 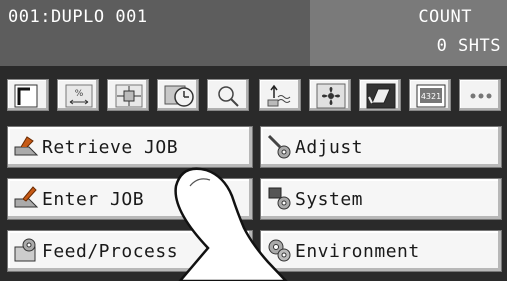 I want to click on scale-button: %, so click(x=78, y=95).